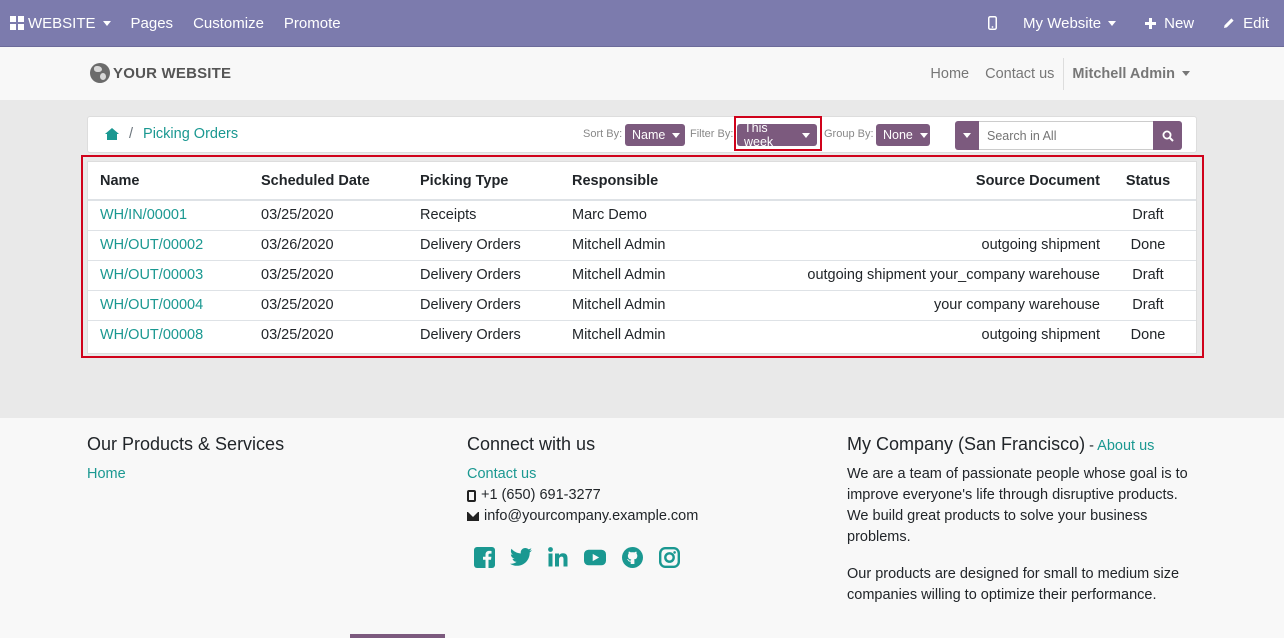 This screenshot has height=638, width=1284. I want to click on apps-grid-icon, so click(17, 23).